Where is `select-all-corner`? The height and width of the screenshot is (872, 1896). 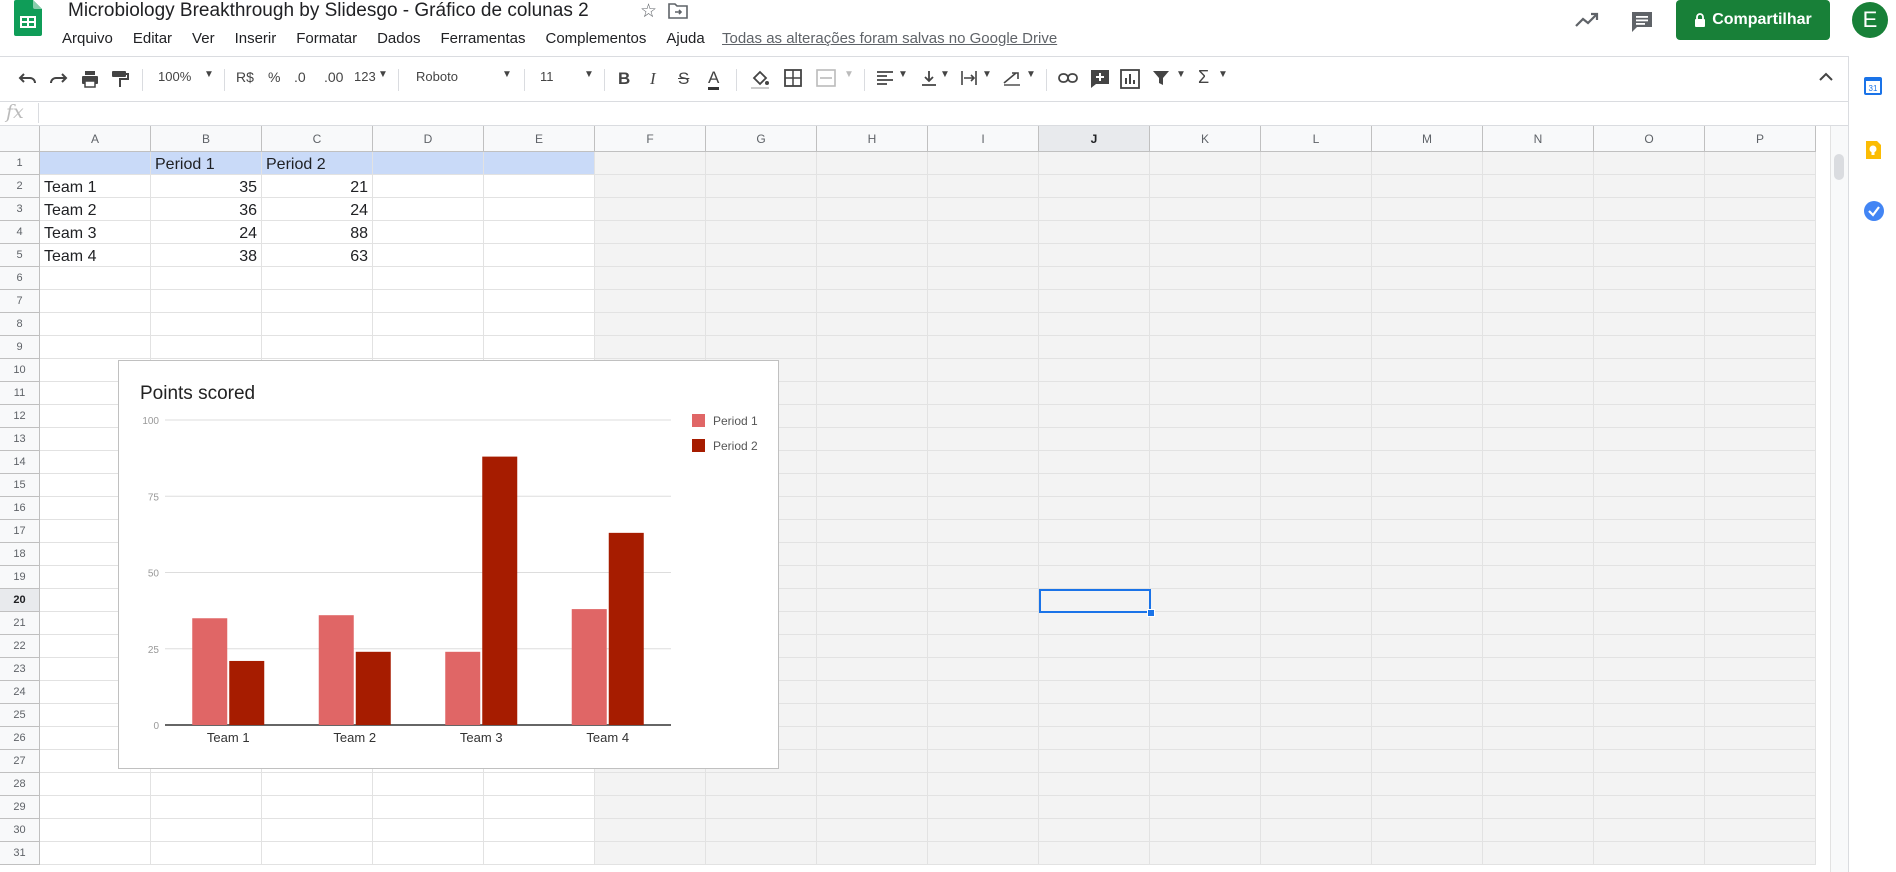
select-all-corner is located at coordinates (20, 139).